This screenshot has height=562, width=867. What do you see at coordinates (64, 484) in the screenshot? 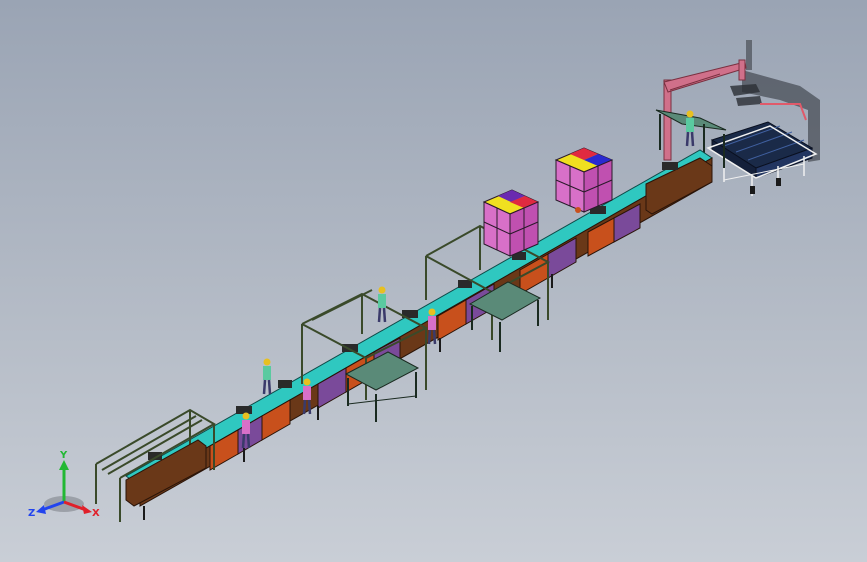
I see `coordinate-triad: Y Z X` at bounding box center [64, 484].